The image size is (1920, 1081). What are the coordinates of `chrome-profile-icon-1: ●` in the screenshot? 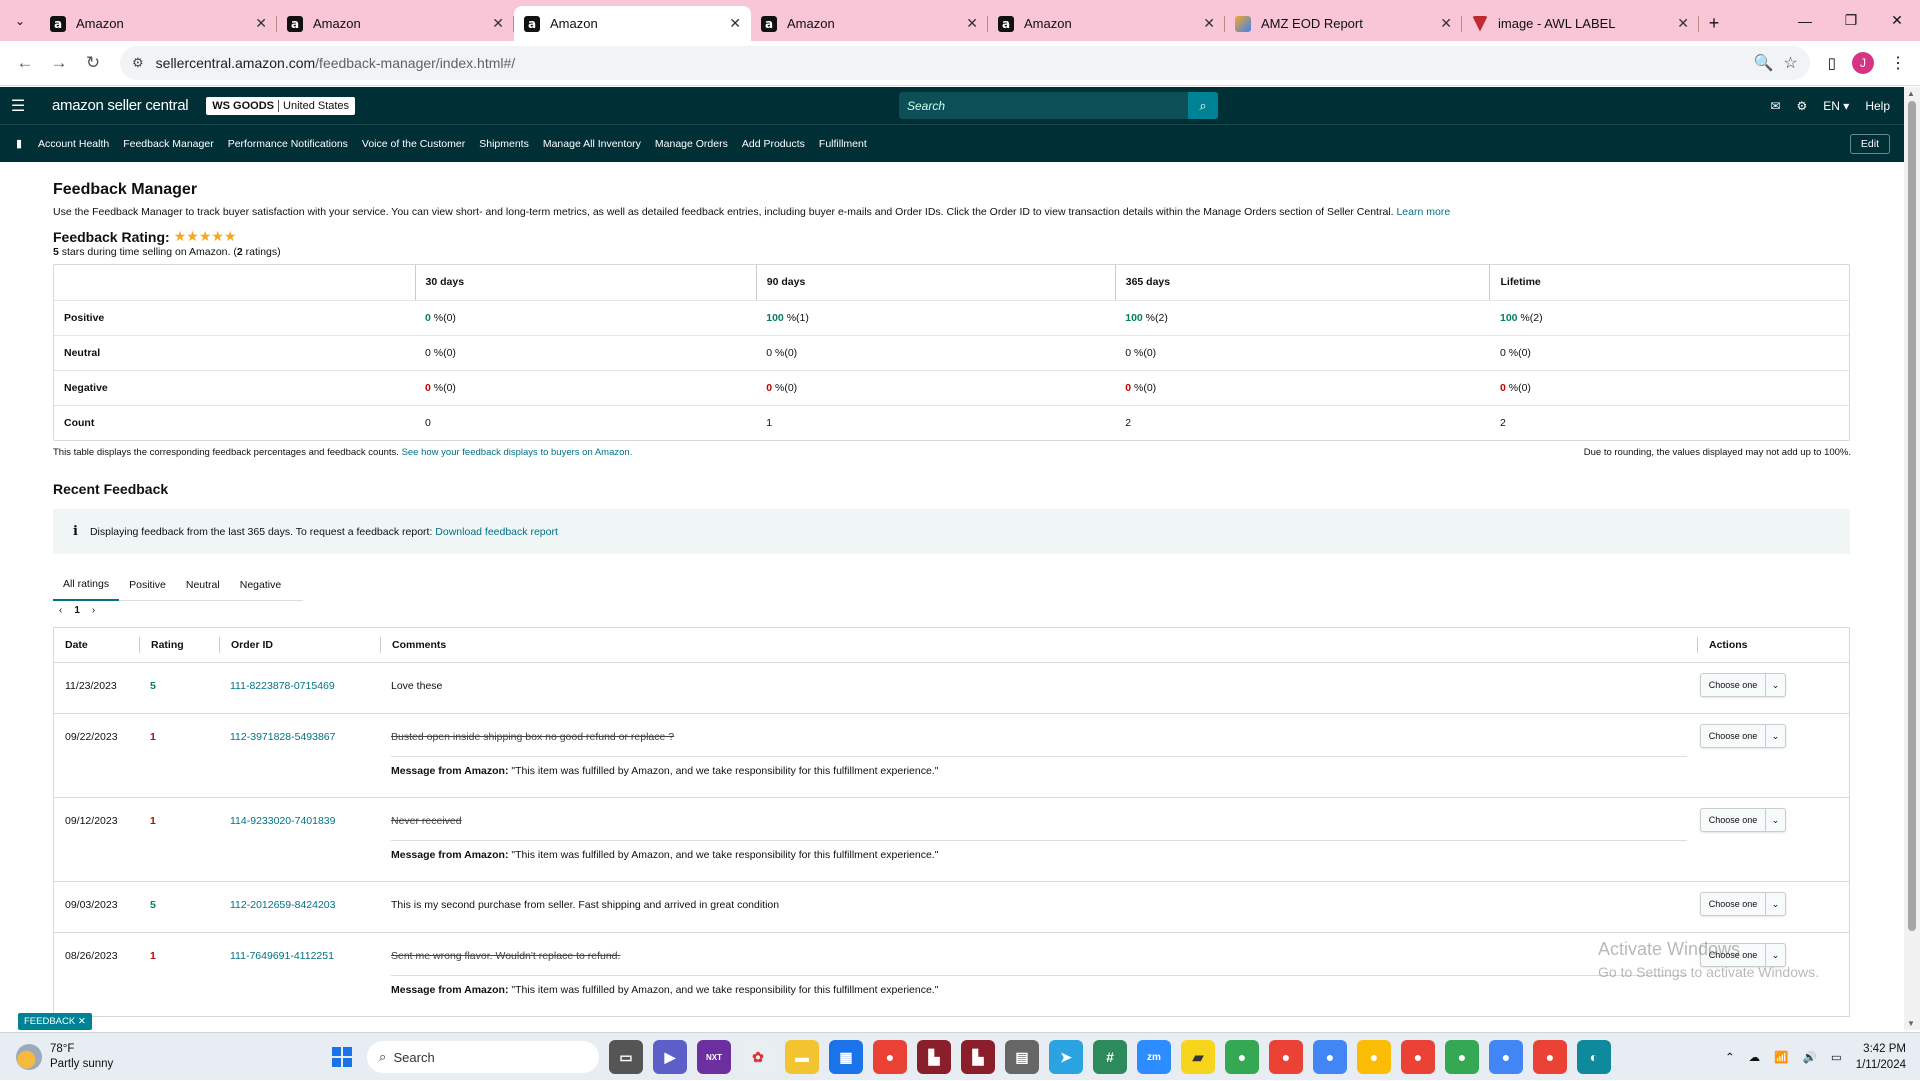 It's located at (1242, 1057).